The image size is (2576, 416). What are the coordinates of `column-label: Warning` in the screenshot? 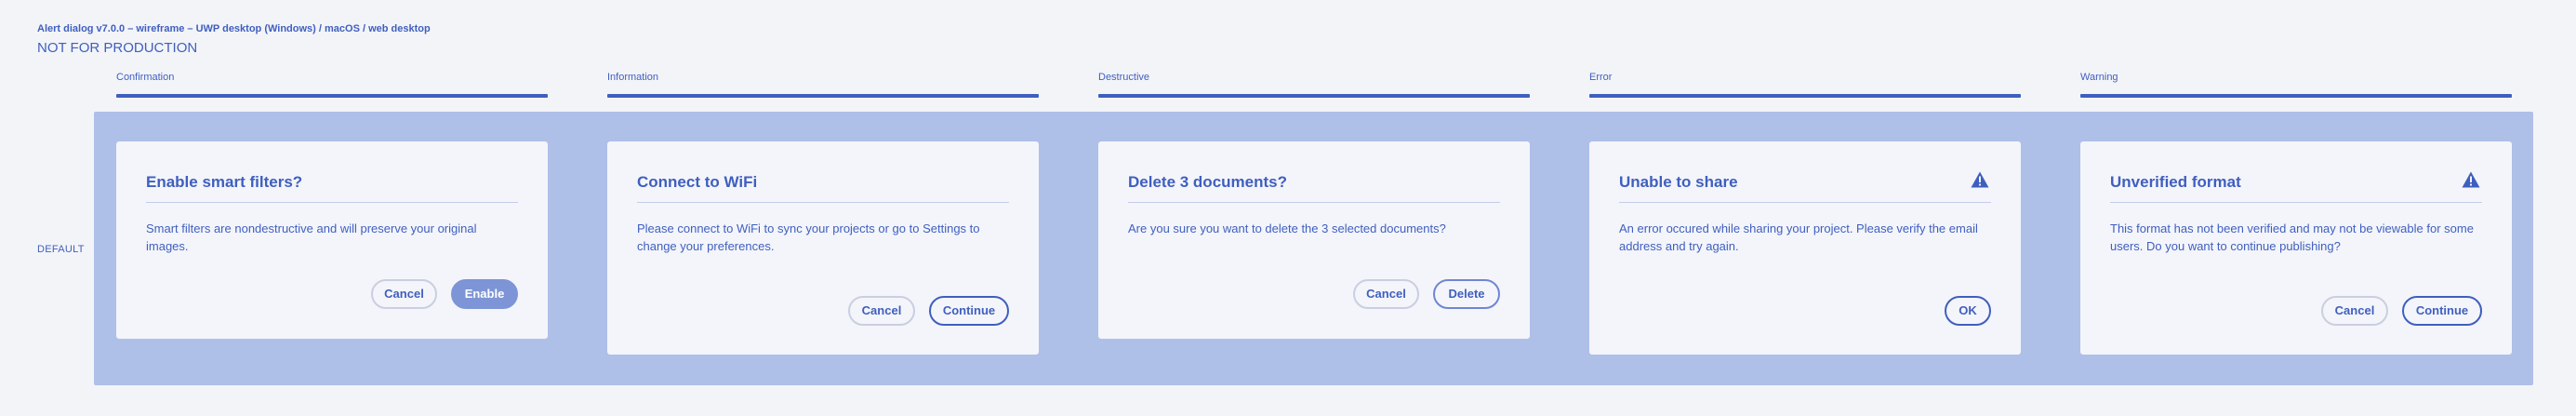 It's located at (2099, 77).